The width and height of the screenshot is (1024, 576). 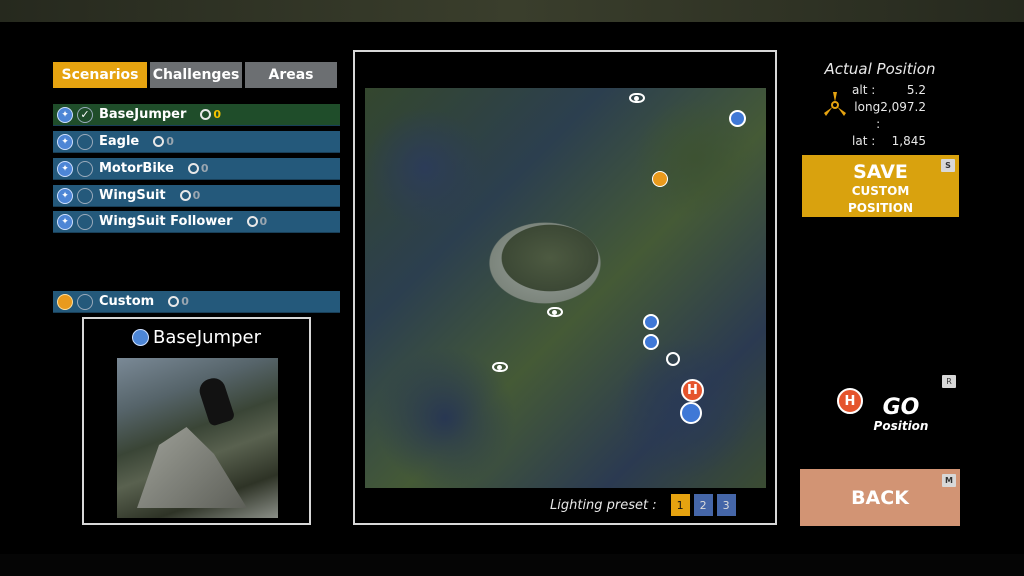 What do you see at coordinates (512, 11) in the screenshot?
I see `top-bar` at bounding box center [512, 11].